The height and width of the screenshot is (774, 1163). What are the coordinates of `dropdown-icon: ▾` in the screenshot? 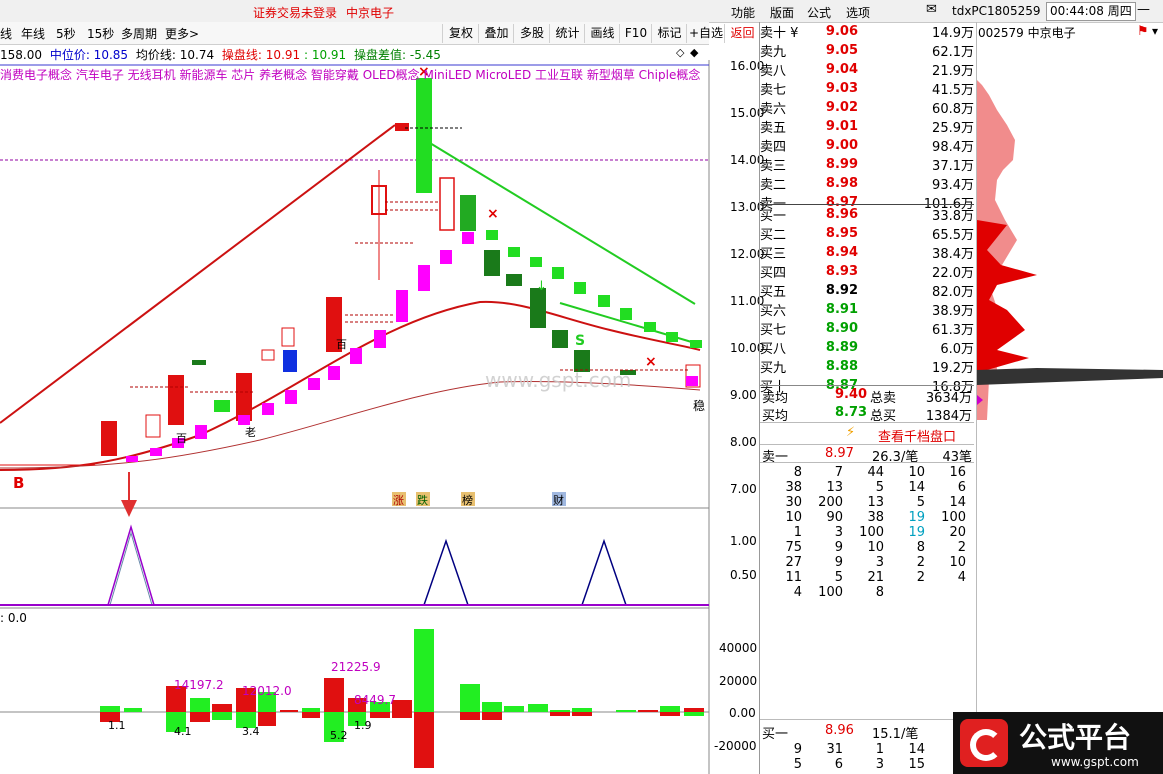 It's located at (1155, 31).